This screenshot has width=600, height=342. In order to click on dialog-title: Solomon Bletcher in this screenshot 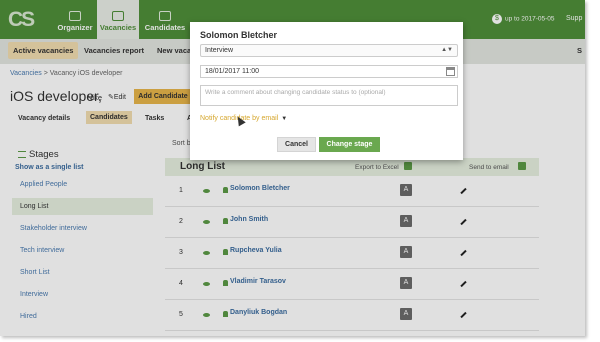, I will do `click(239, 35)`.